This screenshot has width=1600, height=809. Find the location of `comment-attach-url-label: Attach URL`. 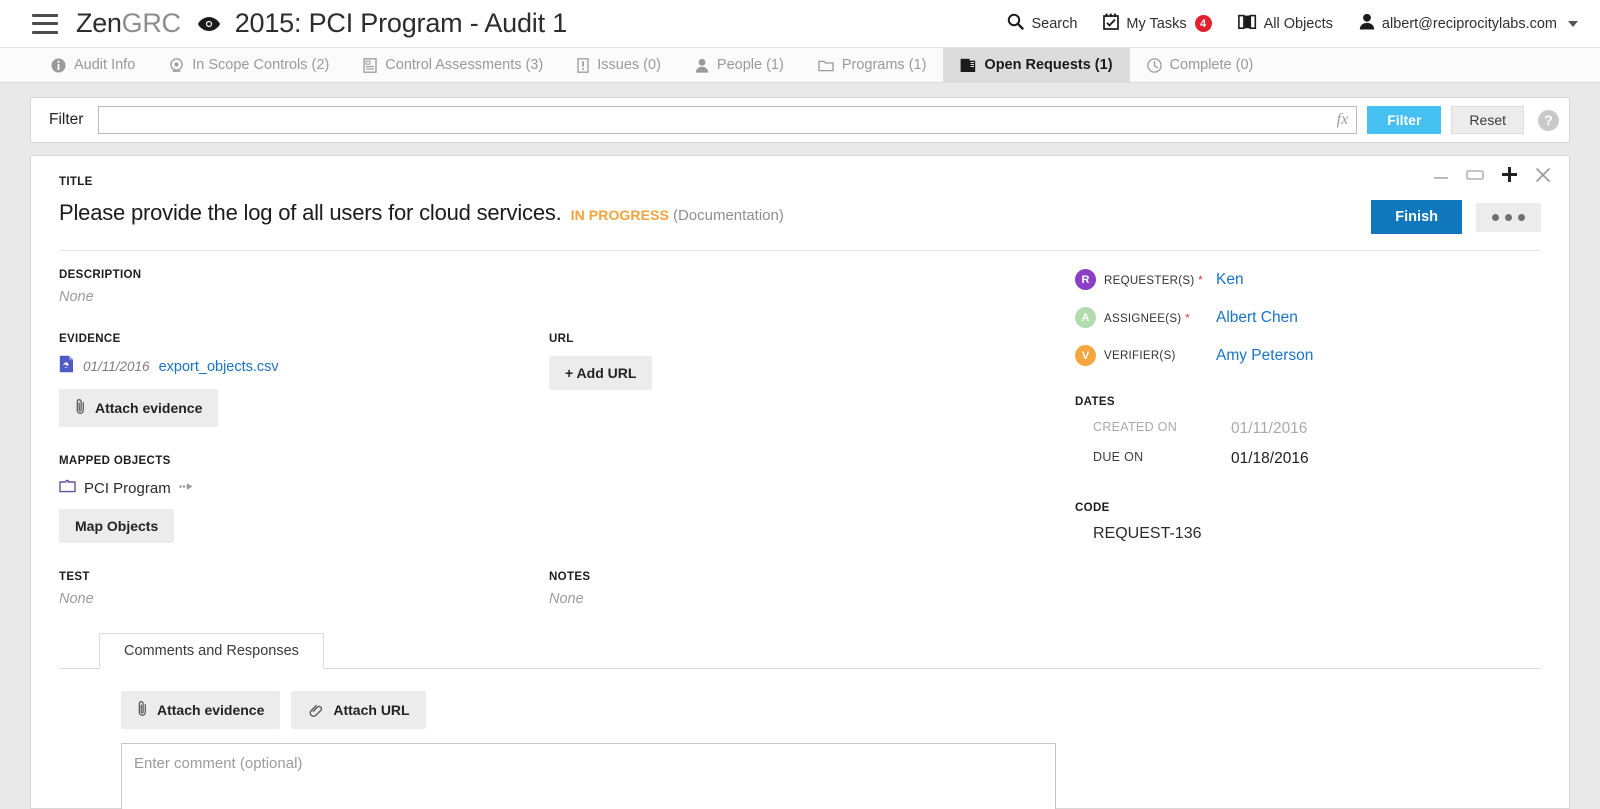

comment-attach-url-label: Attach URL is located at coordinates (371, 710).